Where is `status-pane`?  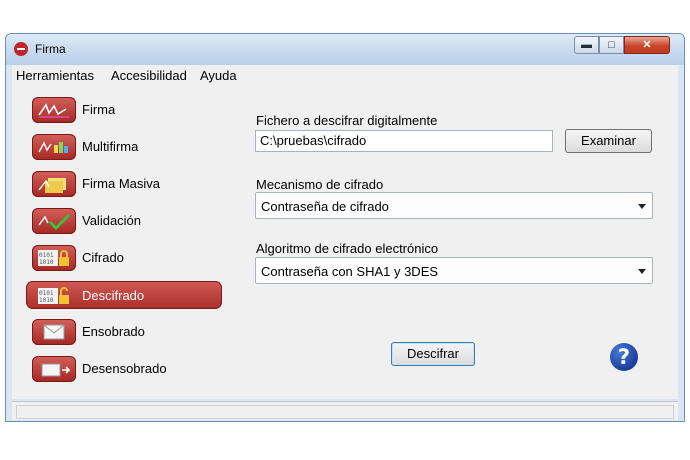
status-pane is located at coordinates (345, 412).